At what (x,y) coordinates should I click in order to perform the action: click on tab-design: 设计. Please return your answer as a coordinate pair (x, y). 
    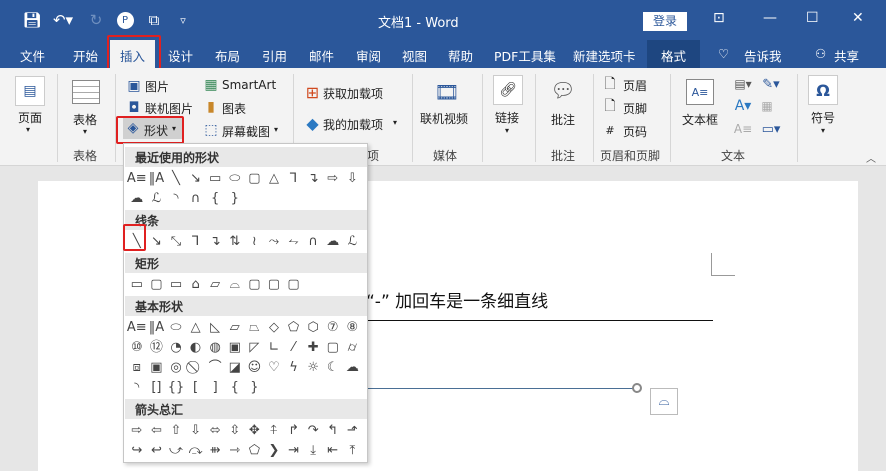
    Looking at the image, I should click on (180, 55).